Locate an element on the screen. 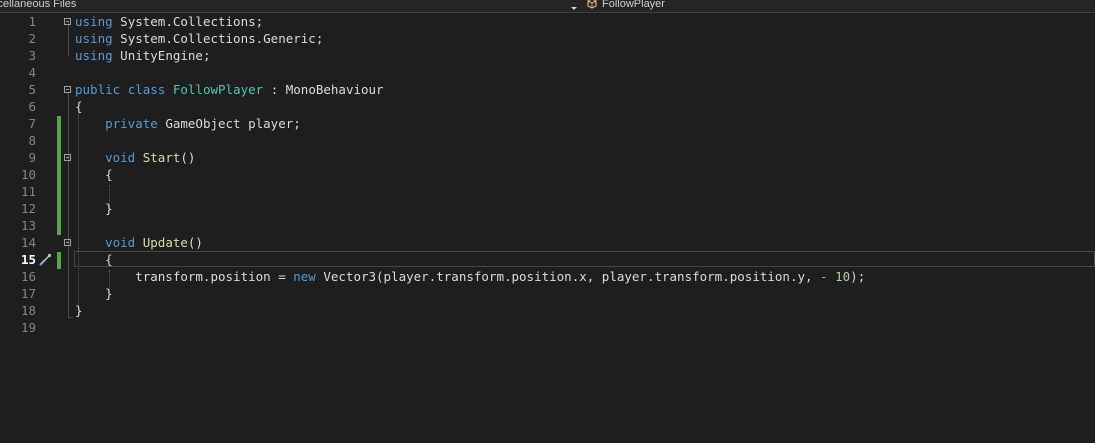  member-dropdown: FollowPlayer is located at coordinates (625, 6).